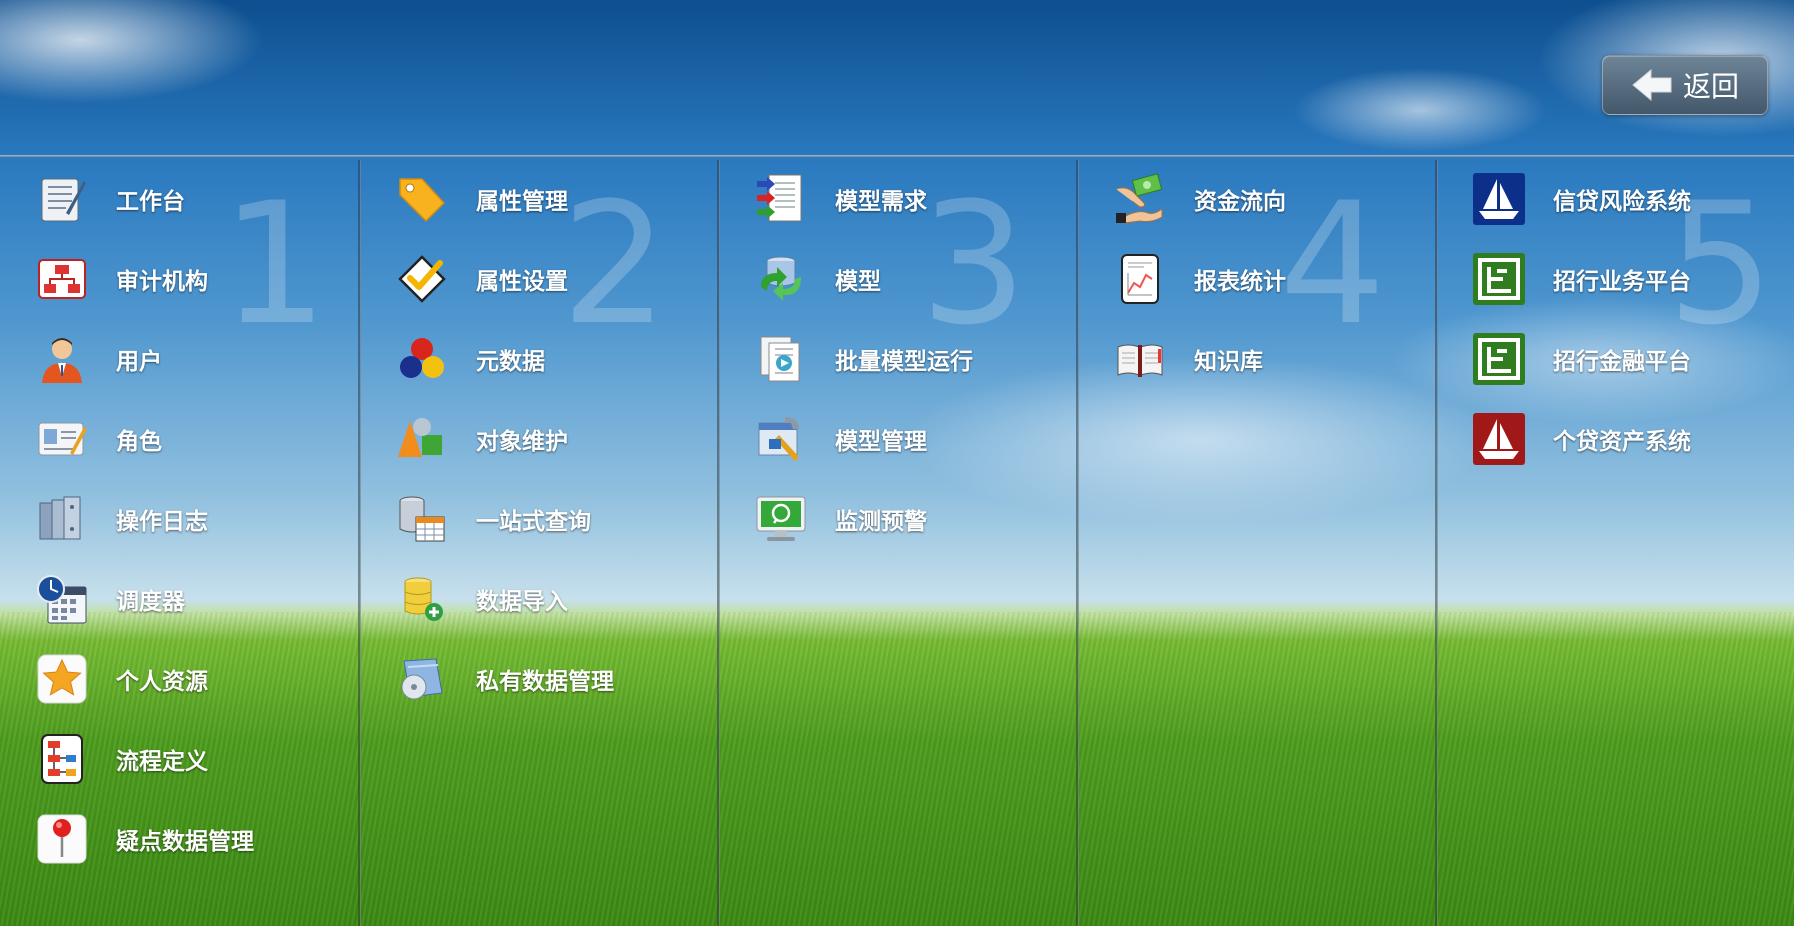  Describe the element at coordinates (162, 522) in the screenshot. I see `menu-item-label: 操作日志` at that location.